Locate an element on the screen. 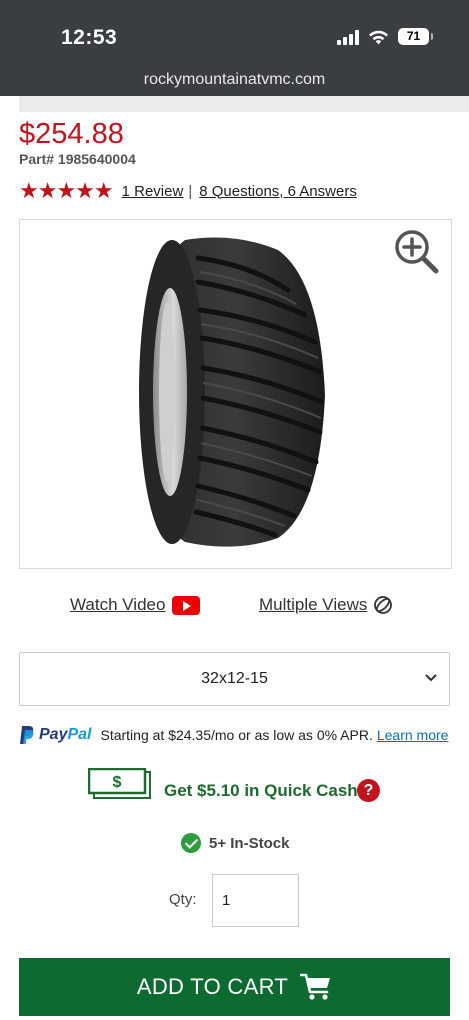 Image resolution: width=469 pixels, height=1020 pixels. quantity-input is located at coordinates (255, 900).